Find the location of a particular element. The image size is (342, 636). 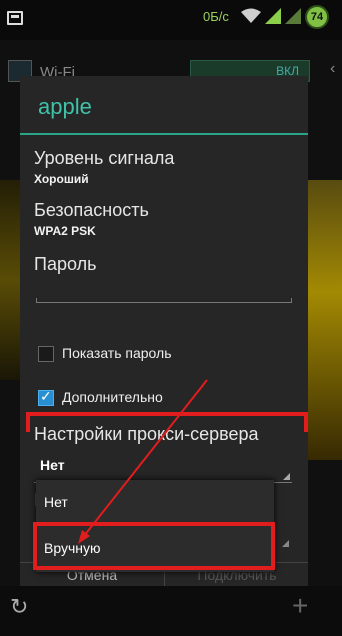

refresh-icon: ↻ is located at coordinates (19, 607).